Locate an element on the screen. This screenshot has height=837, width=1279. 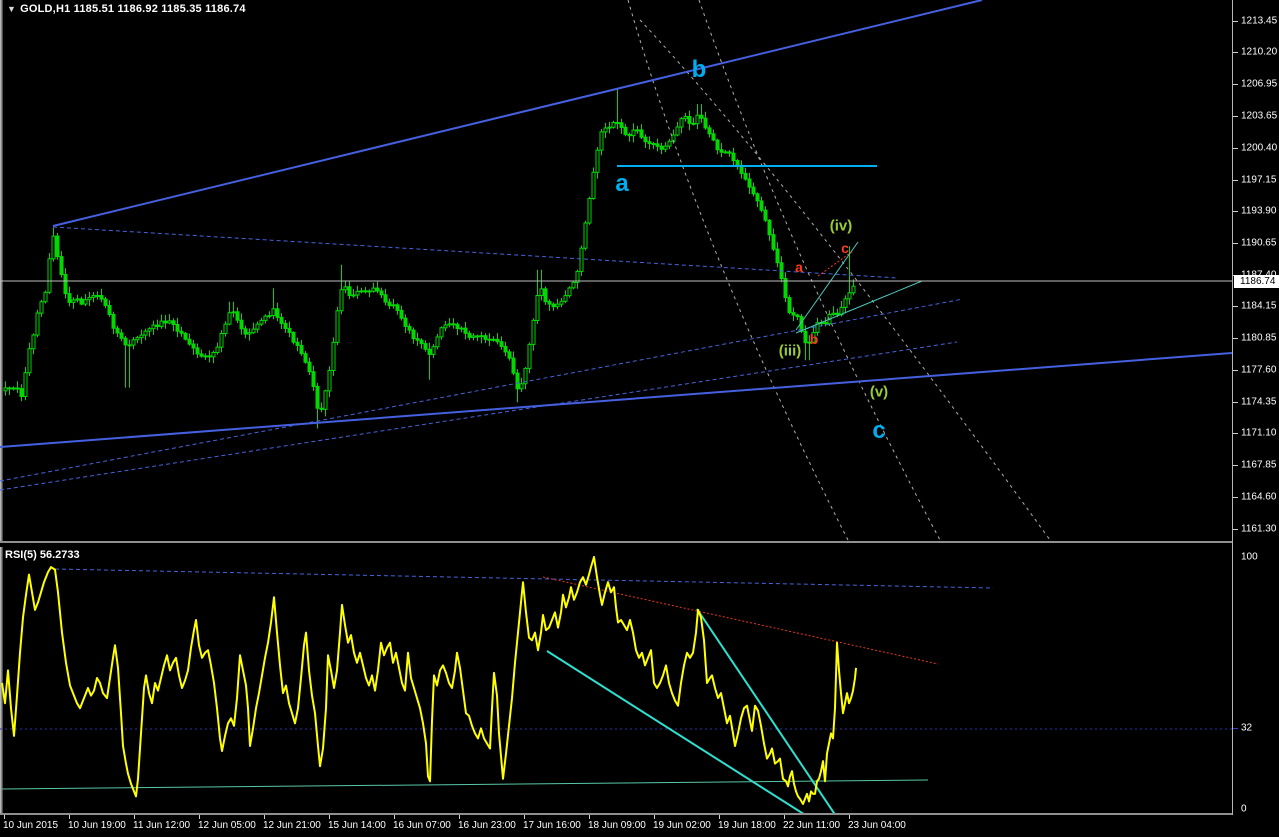
rsi-red-dotted is located at coordinates (740, 620).